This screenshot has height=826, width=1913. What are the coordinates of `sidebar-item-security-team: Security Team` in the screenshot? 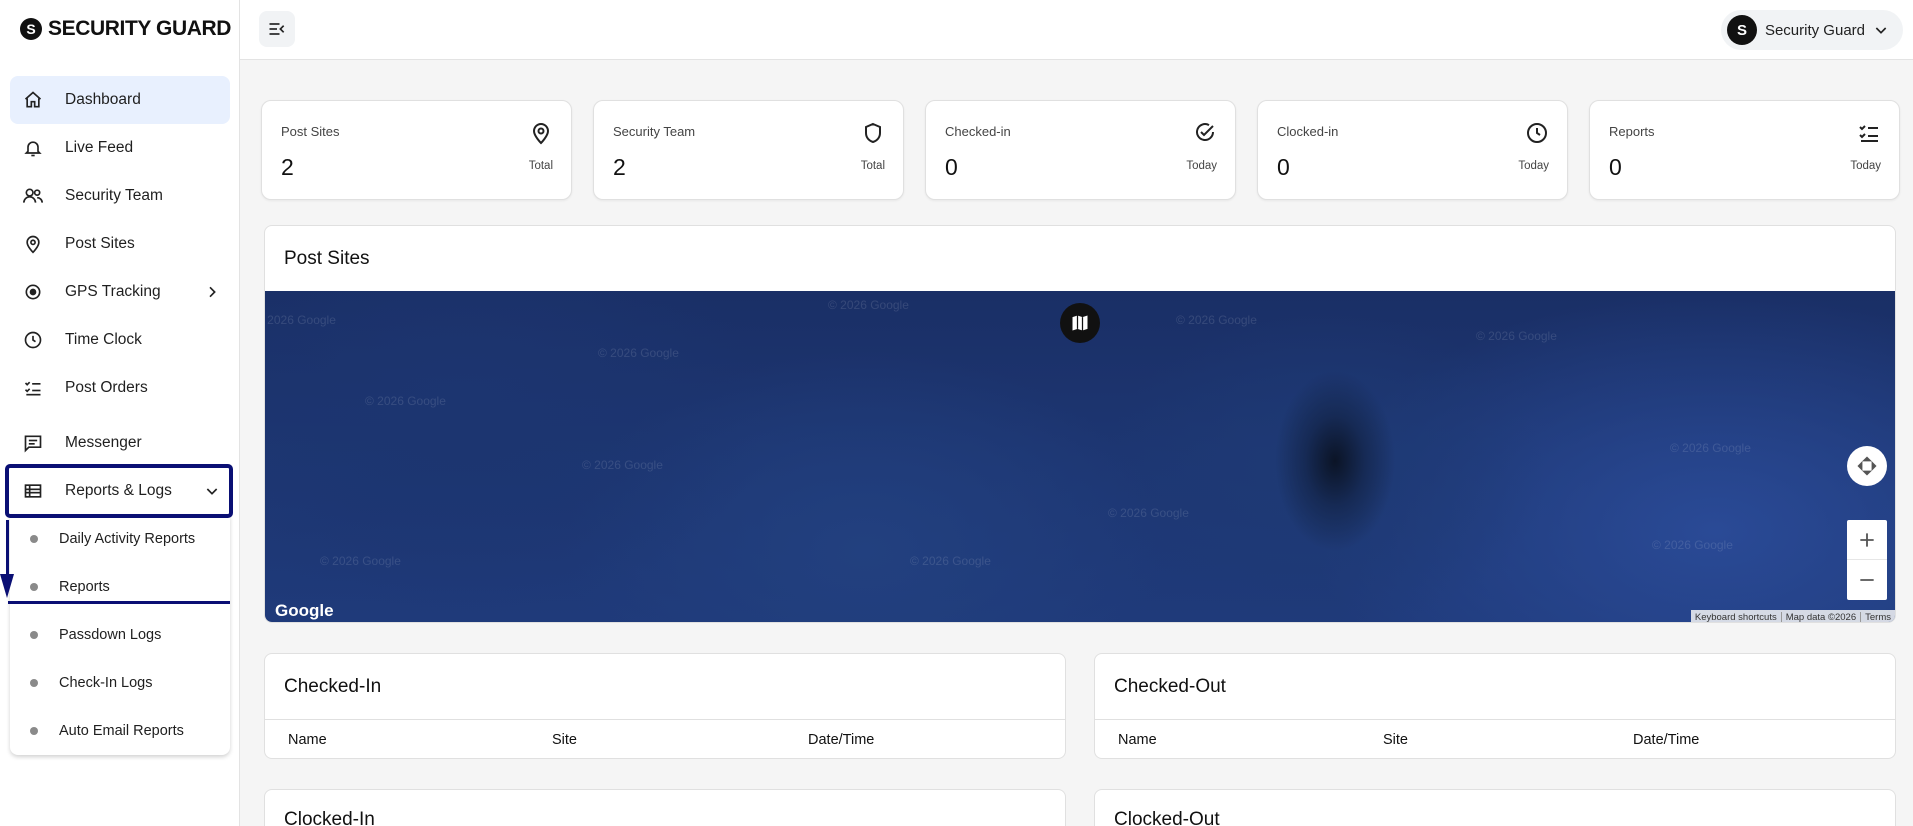 It's located at (120, 196).